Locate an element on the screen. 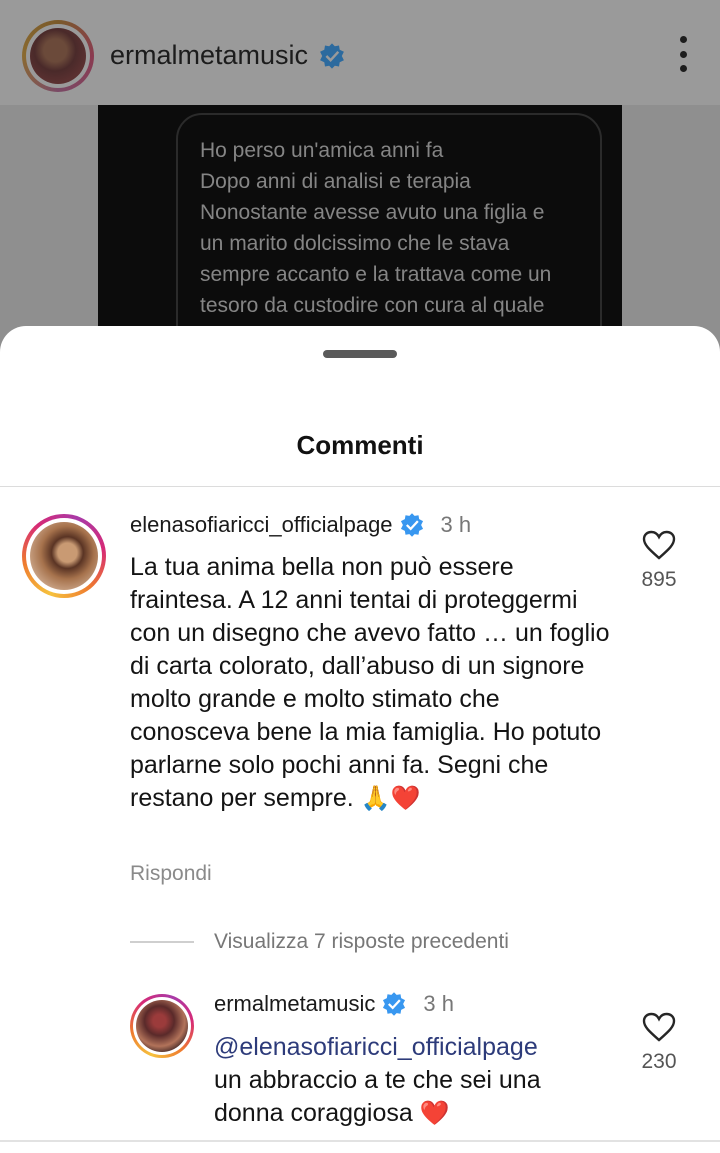  sheet-title: Commenti is located at coordinates (360, 445).